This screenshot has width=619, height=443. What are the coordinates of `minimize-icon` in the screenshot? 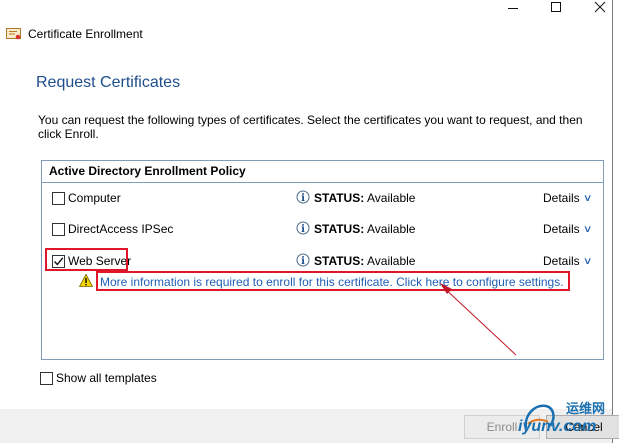 It's located at (513, 8).